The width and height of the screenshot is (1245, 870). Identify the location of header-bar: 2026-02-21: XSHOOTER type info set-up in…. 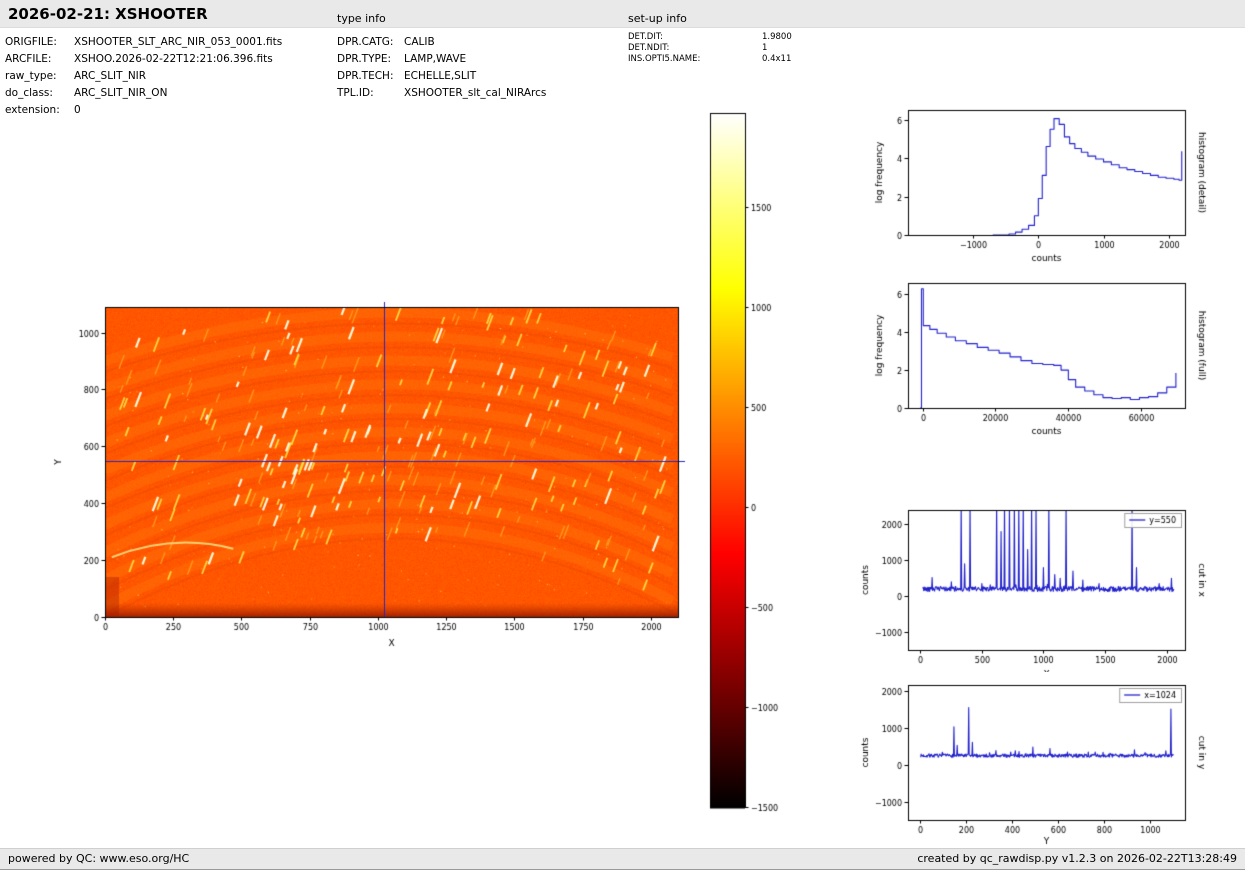
(622, 14).